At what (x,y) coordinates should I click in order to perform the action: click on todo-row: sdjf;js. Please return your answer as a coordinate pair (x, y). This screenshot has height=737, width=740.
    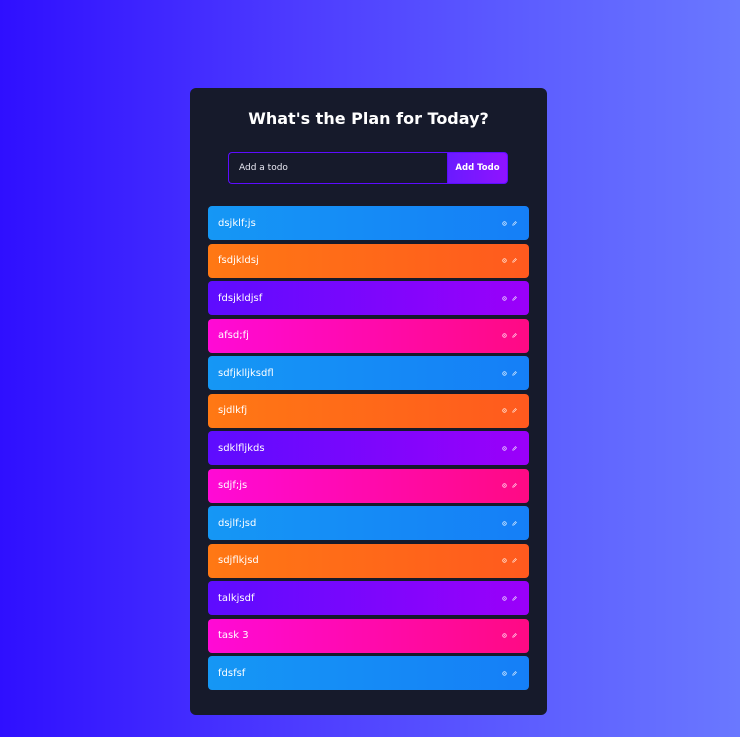
    Looking at the image, I should click on (368, 485).